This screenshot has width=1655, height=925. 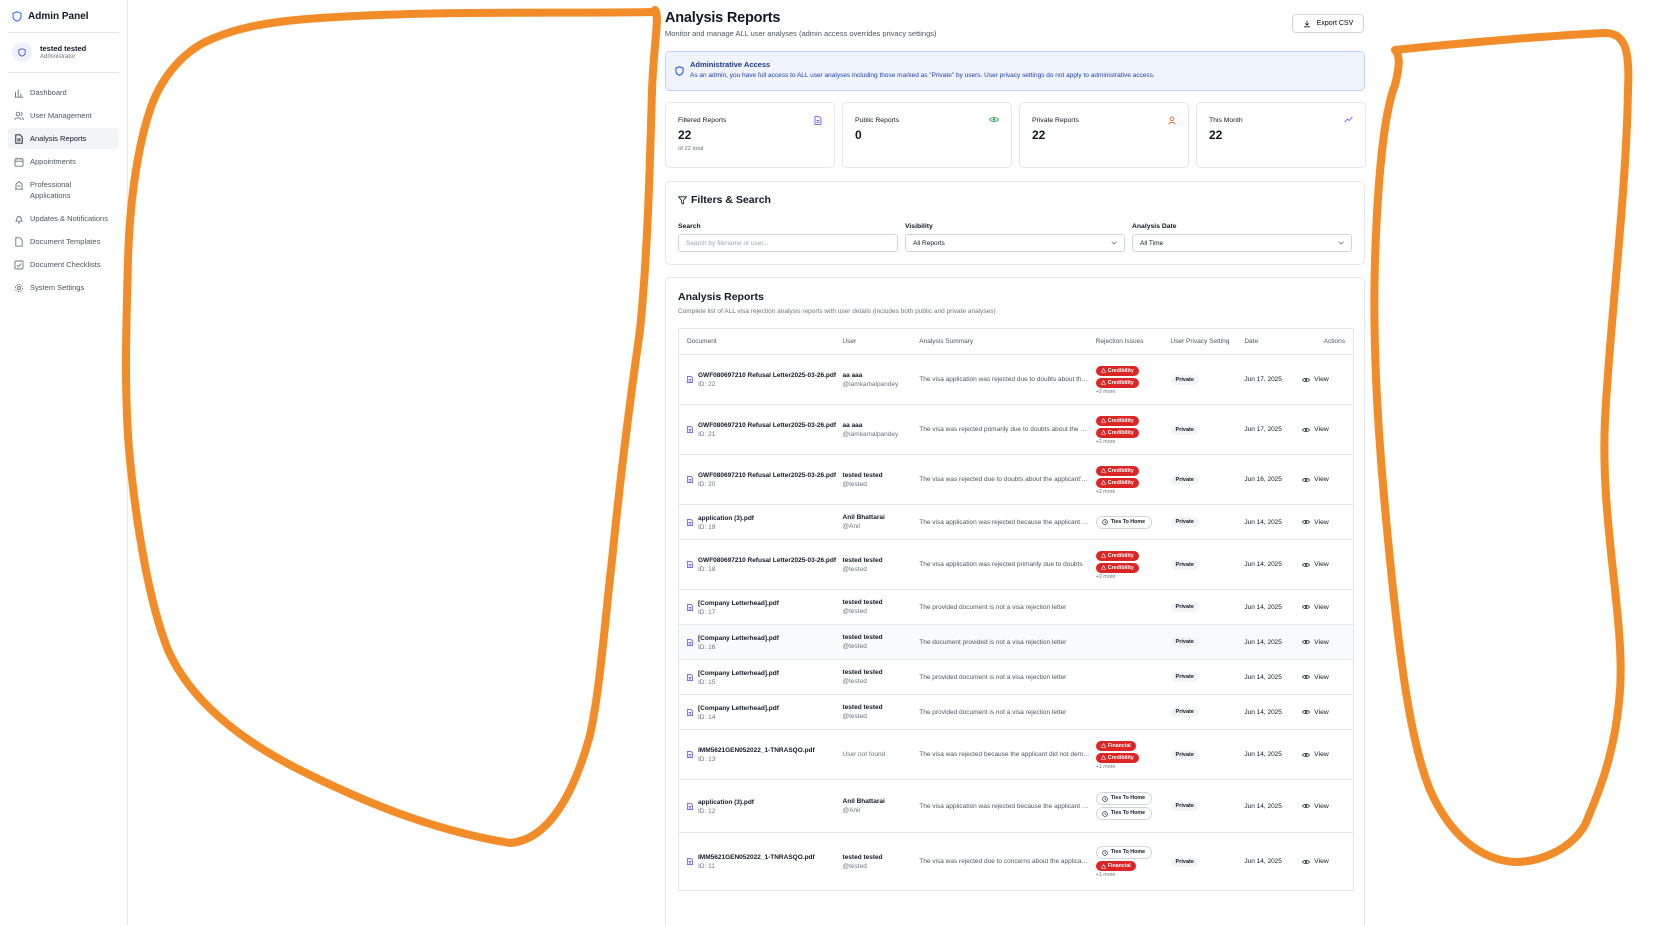 I want to click on sidebar-item-professional-applications: Professional Applications, so click(x=63, y=190).